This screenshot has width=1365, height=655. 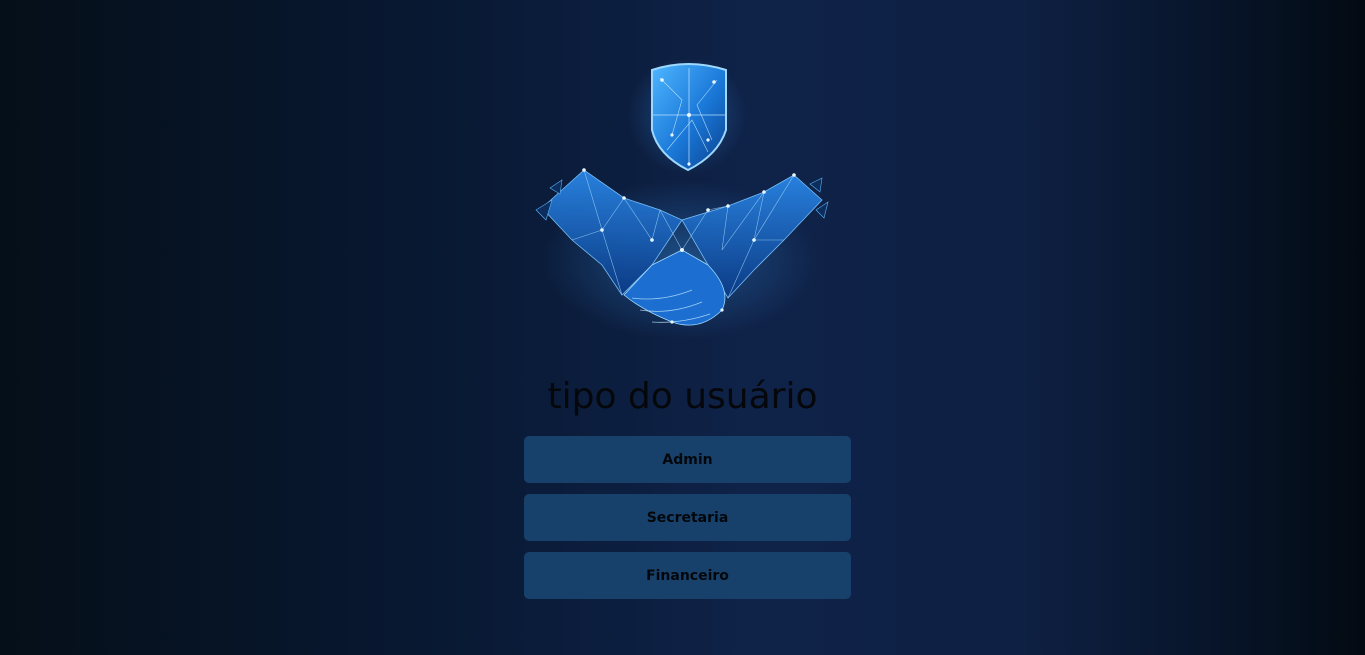 I want to click on hero-illustration, so click(x=682, y=200).